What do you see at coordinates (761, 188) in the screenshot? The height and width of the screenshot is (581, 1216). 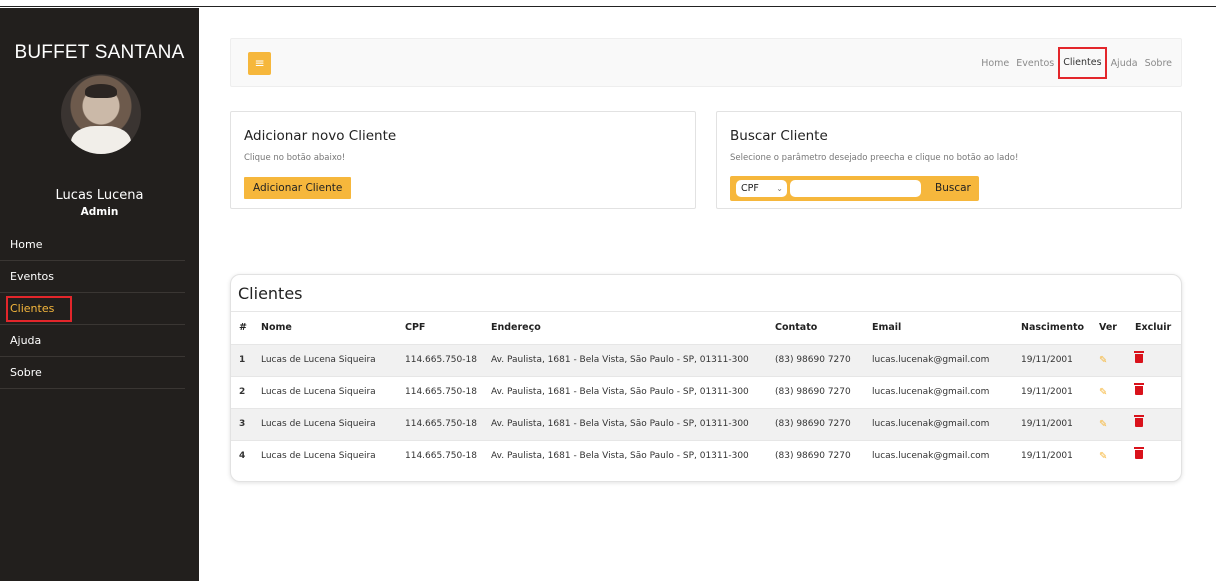 I see `search-param-select: CPF ⌄` at bounding box center [761, 188].